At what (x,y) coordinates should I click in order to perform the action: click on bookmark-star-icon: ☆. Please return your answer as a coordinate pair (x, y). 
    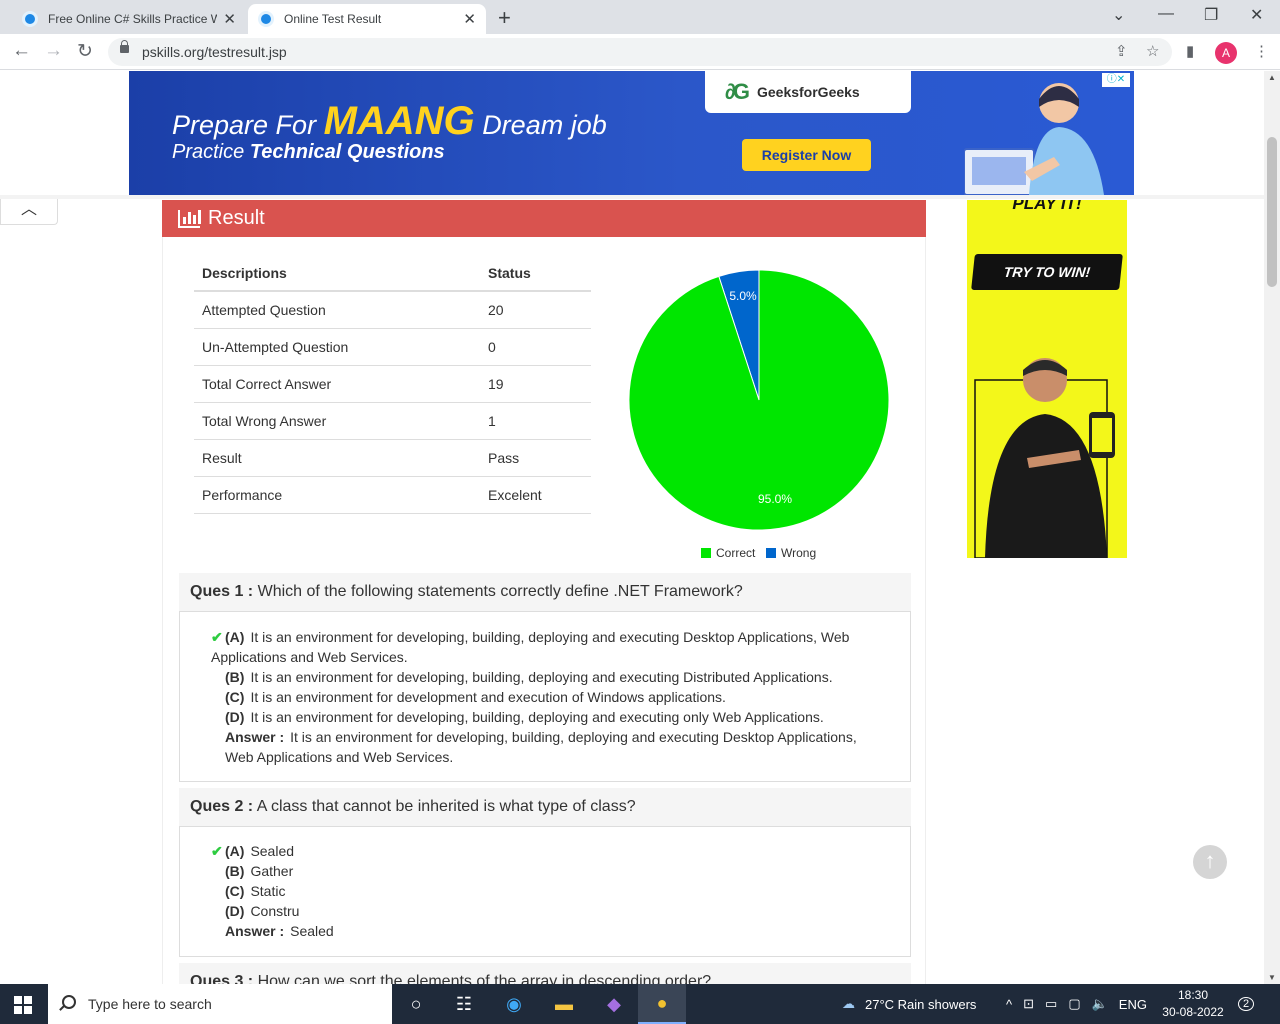
    Looking at the image, I should click on (1152, 51).